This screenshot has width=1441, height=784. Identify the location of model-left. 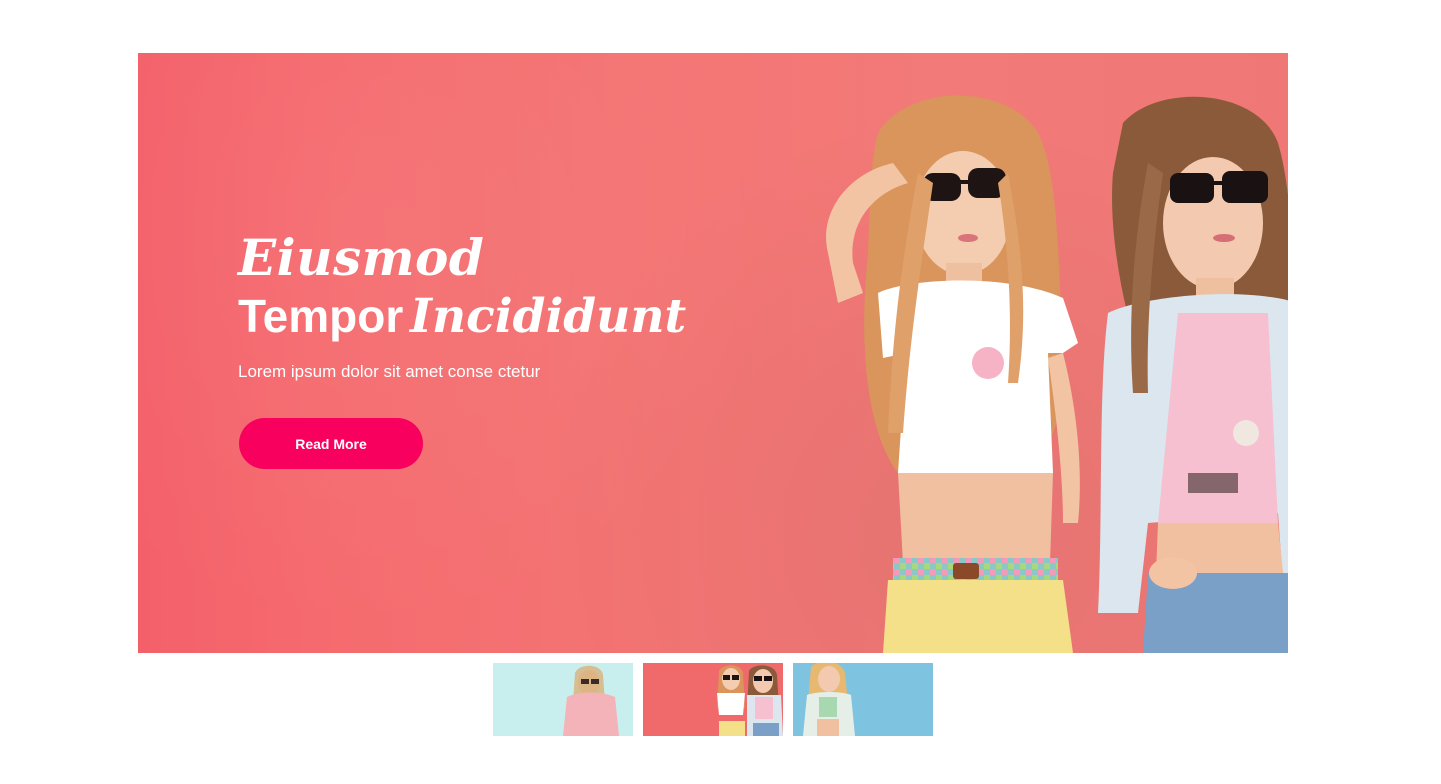
(953, 374).